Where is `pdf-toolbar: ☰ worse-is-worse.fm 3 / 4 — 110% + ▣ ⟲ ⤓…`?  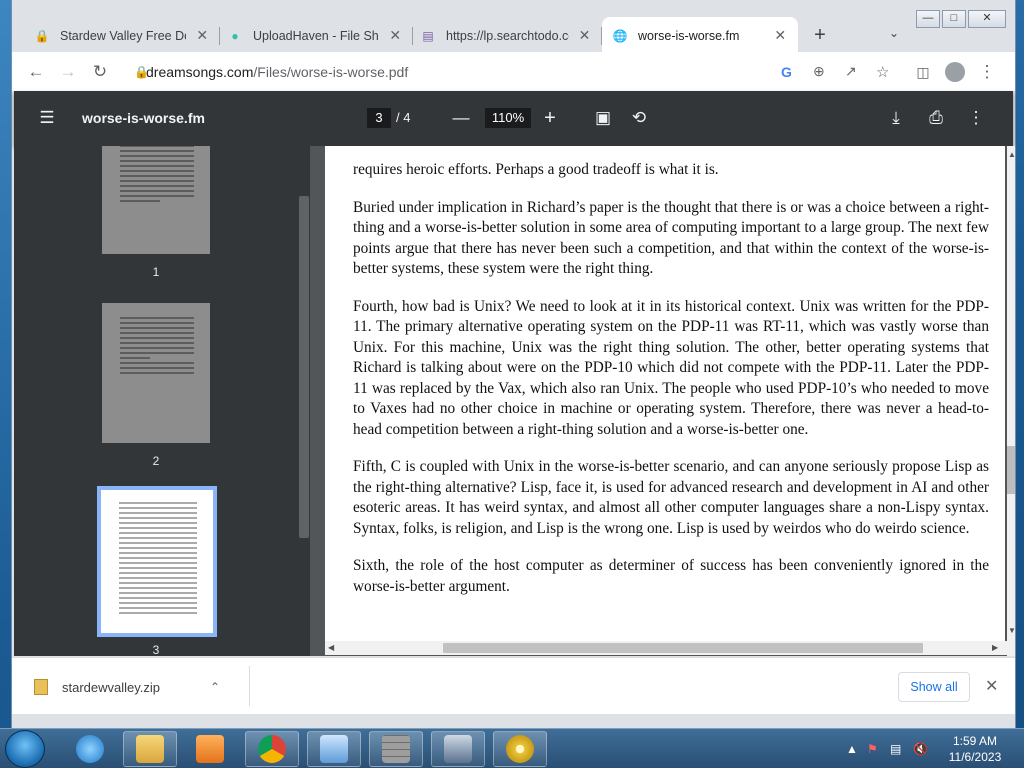 pdf-toolbar: ☰ worse-is-worse.fm 3 / 4 — 110% + ▣ ⟲ ⤓… is located at coordinates (513, 118).